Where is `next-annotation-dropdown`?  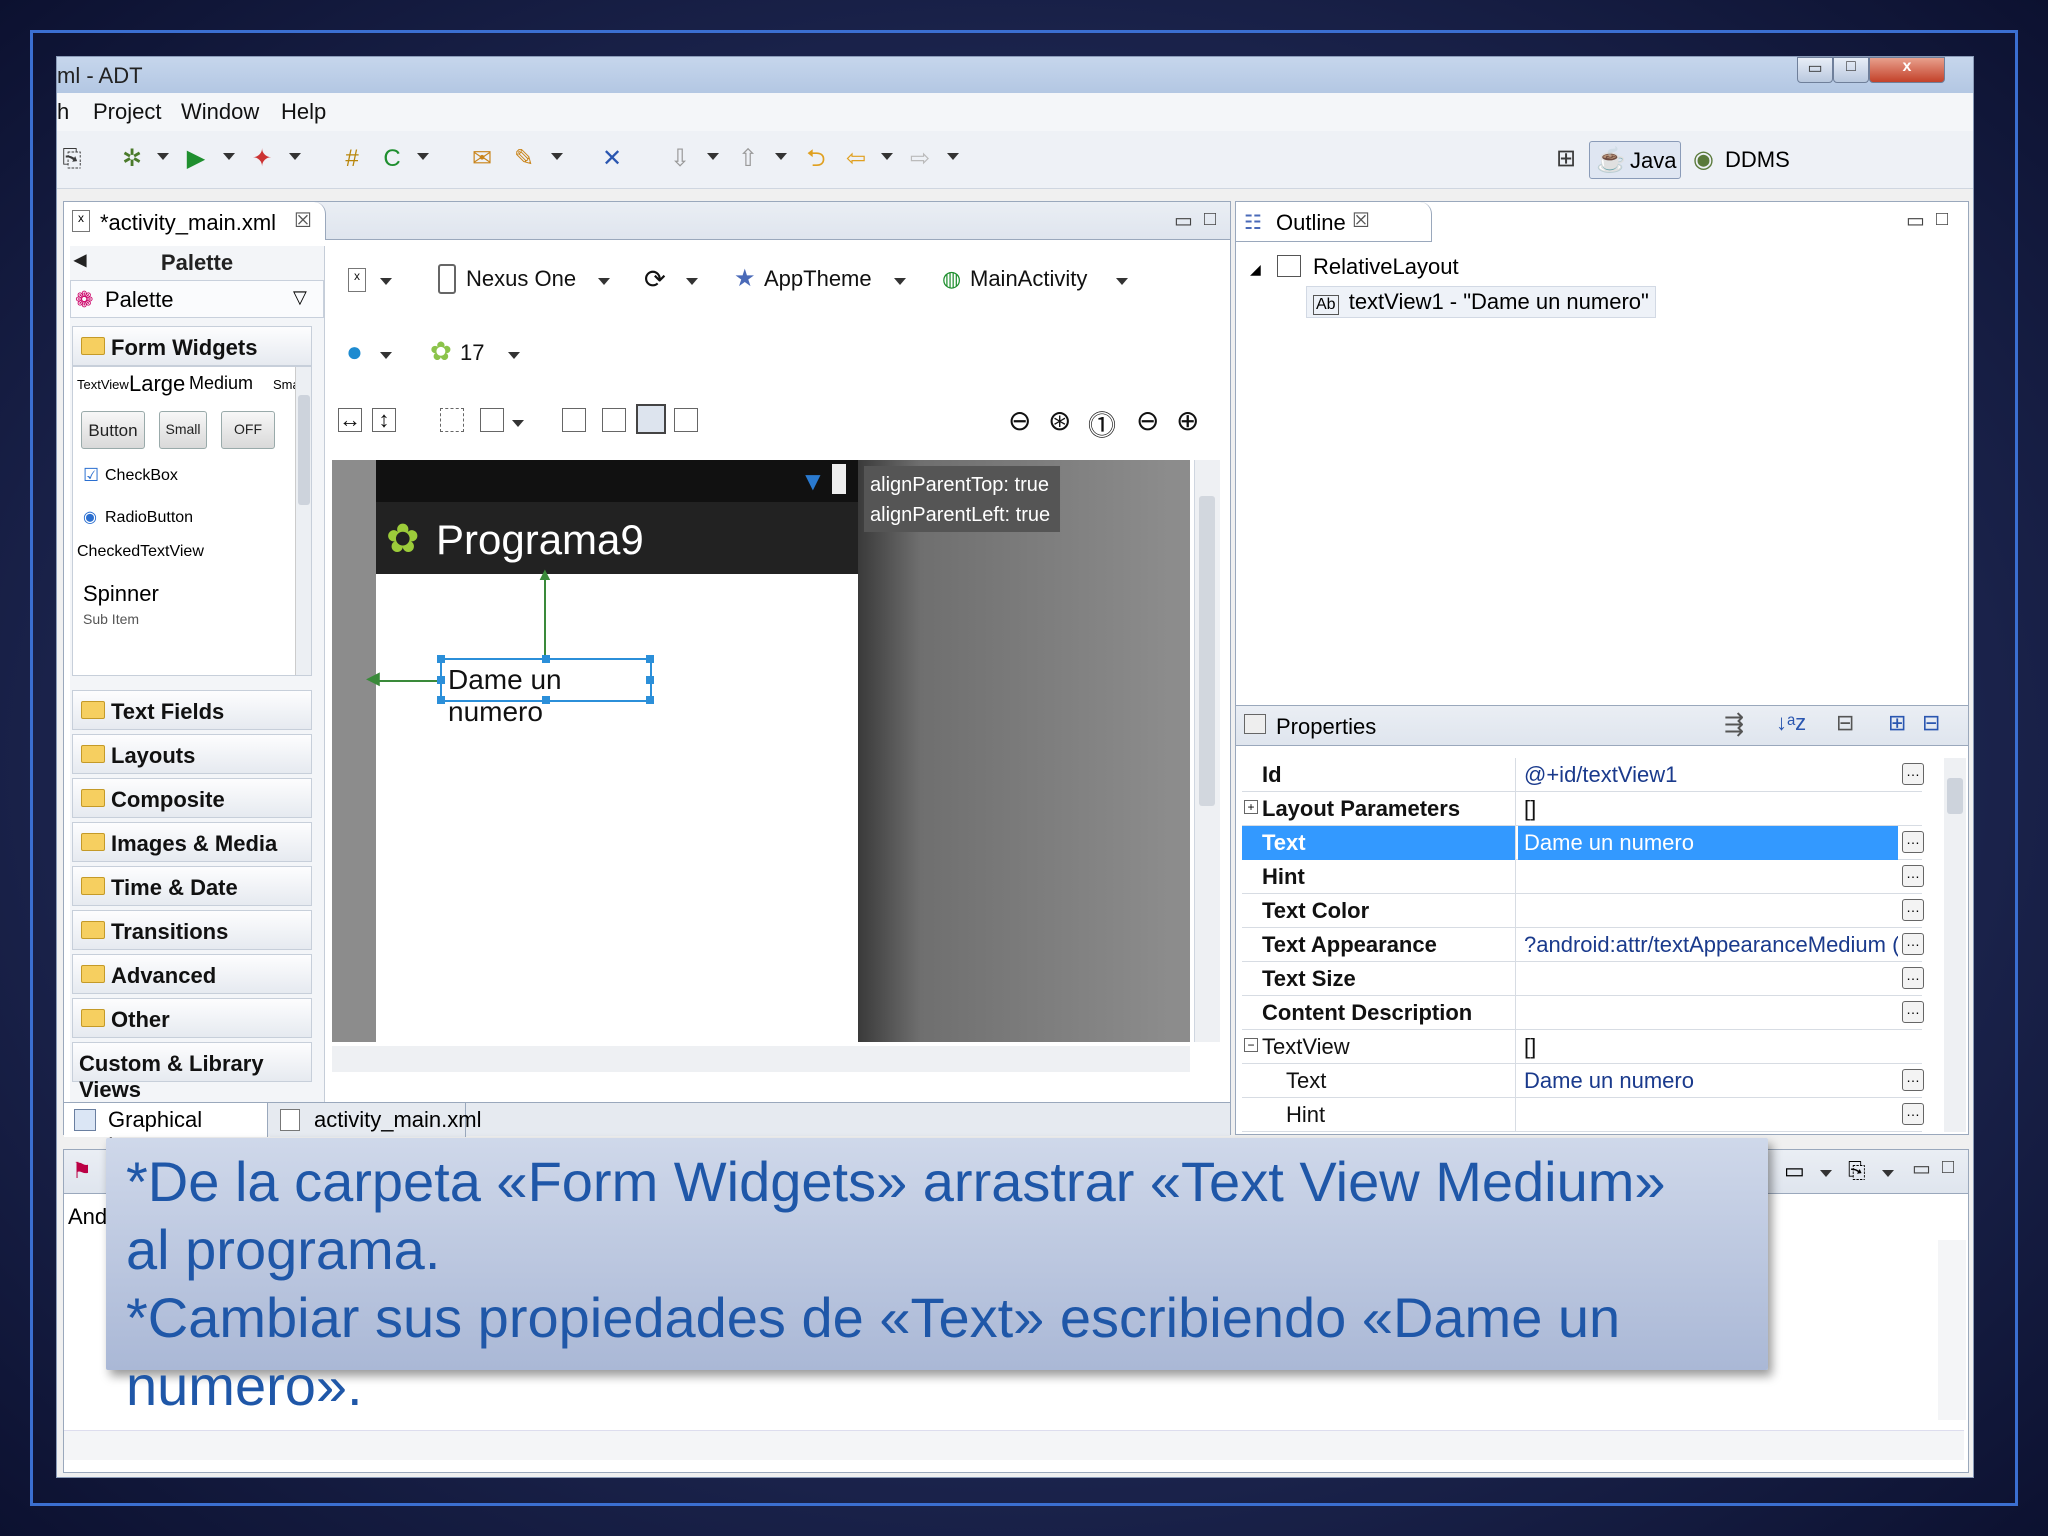 next-annotation-dropdown is located at coordinates (713, 156).